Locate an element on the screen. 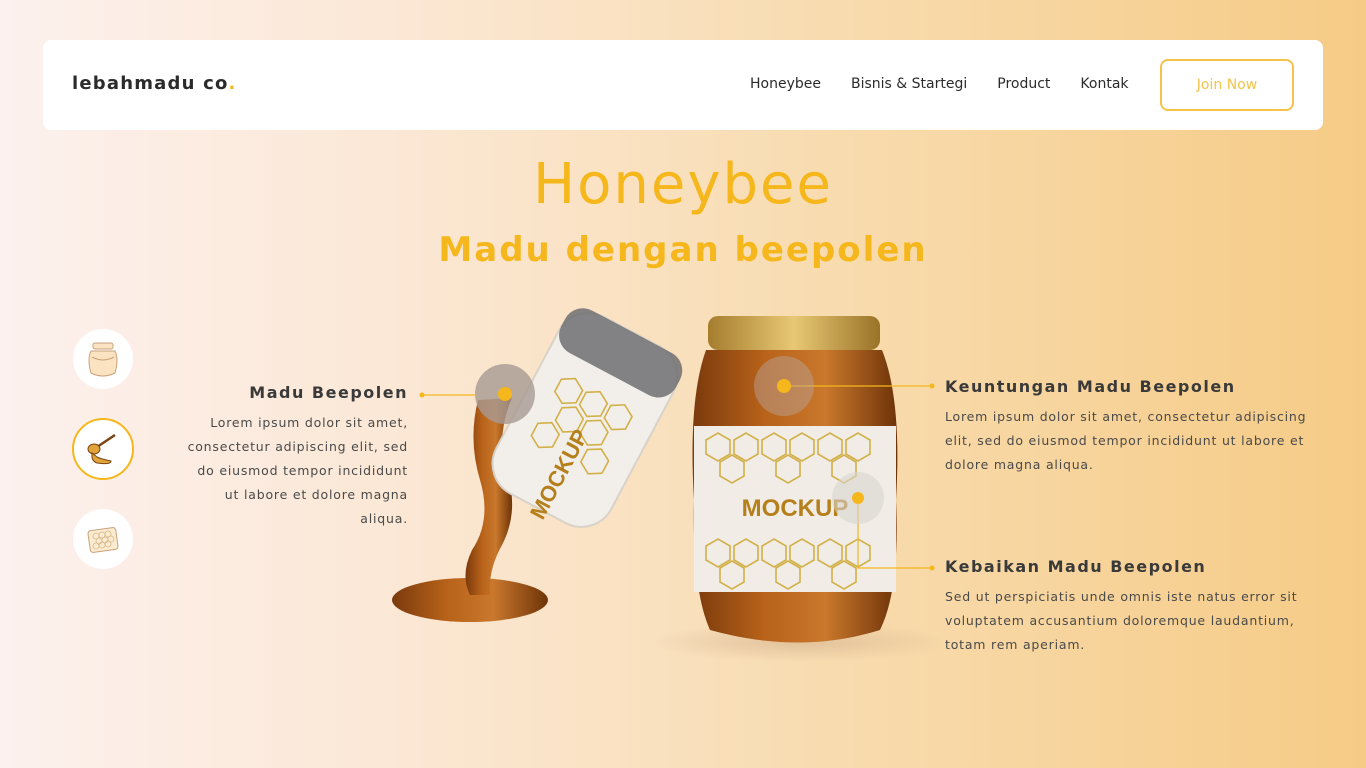  join-now-button: Join Now is located at coordinates (1227, 85).